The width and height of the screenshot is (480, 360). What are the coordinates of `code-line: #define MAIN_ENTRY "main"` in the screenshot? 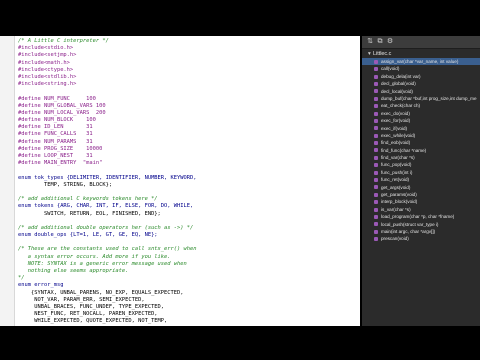 It's located at (188, 163).